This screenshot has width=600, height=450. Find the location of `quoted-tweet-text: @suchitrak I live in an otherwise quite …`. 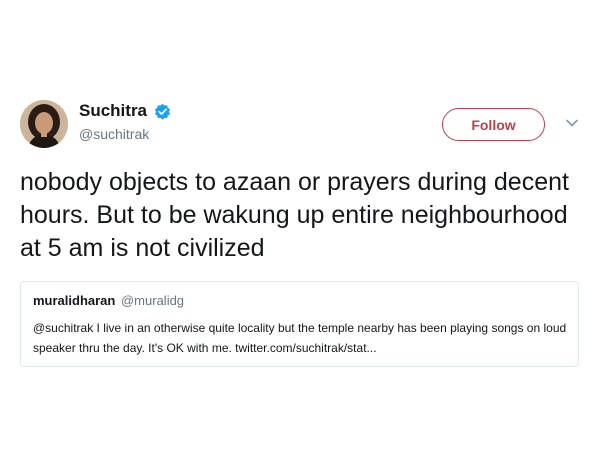

quoted-tweet-text: @suchitrak I live in an otherwise quite … is located at coordinates (300, 338).